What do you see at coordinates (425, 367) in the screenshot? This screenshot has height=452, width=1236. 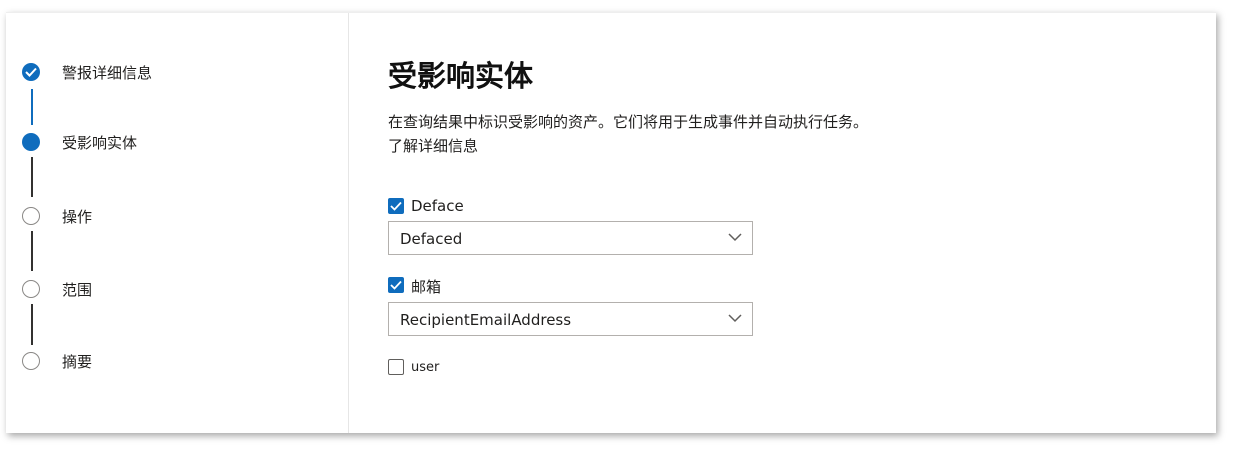 I see `checkbox-label: user` at bounding box center [425, 367].